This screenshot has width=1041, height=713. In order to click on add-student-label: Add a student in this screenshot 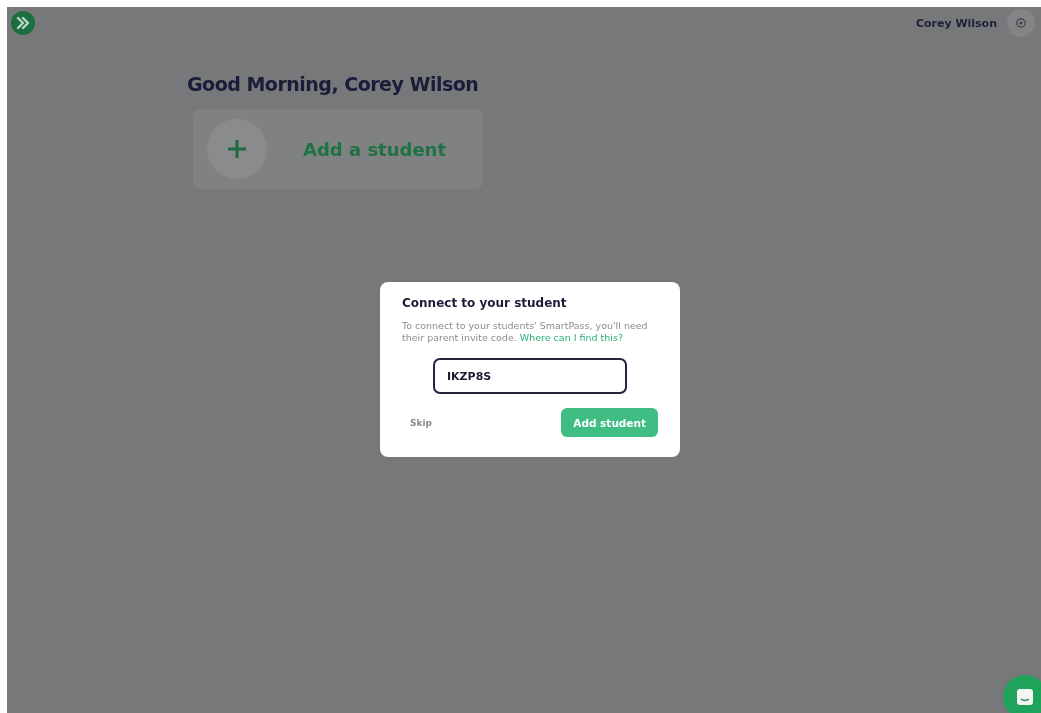, I will do `click(375, 149)`.